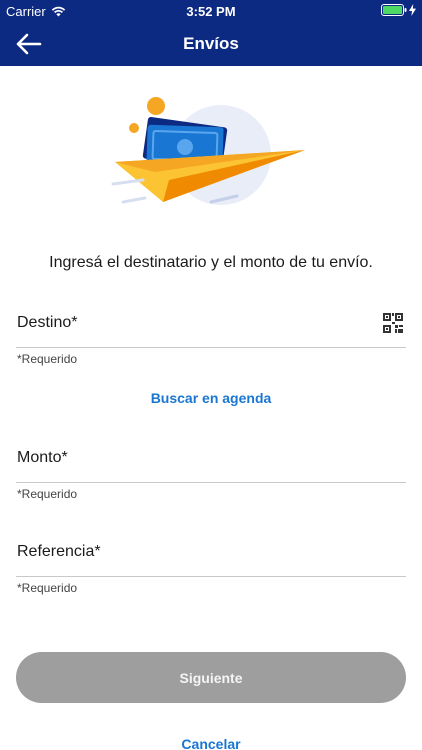 The width and height of the screenshot is (422, 750). I want to click on battery-group, so click(398, 10).